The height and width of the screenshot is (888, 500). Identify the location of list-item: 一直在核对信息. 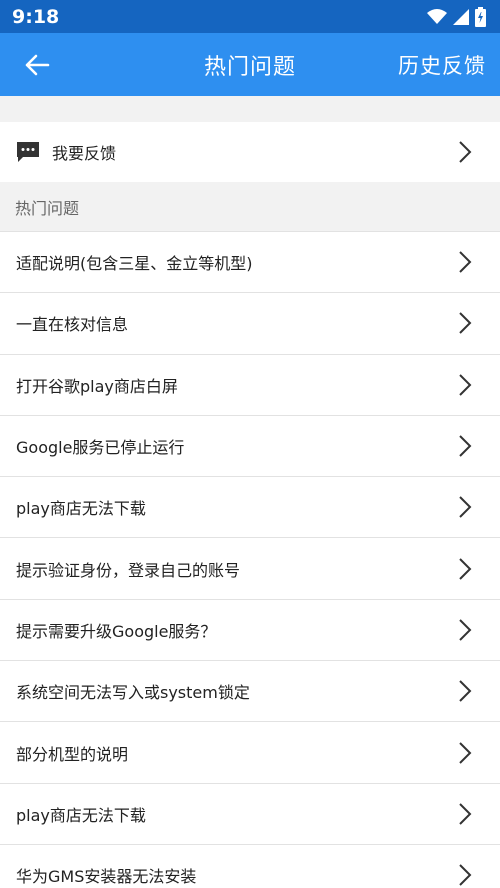
(250, 324).